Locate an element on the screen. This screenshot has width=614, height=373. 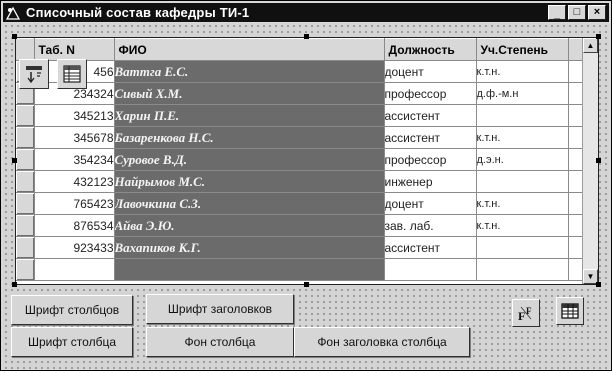
column-bg-button: Фон столбца is located at coordinates (220, 342).